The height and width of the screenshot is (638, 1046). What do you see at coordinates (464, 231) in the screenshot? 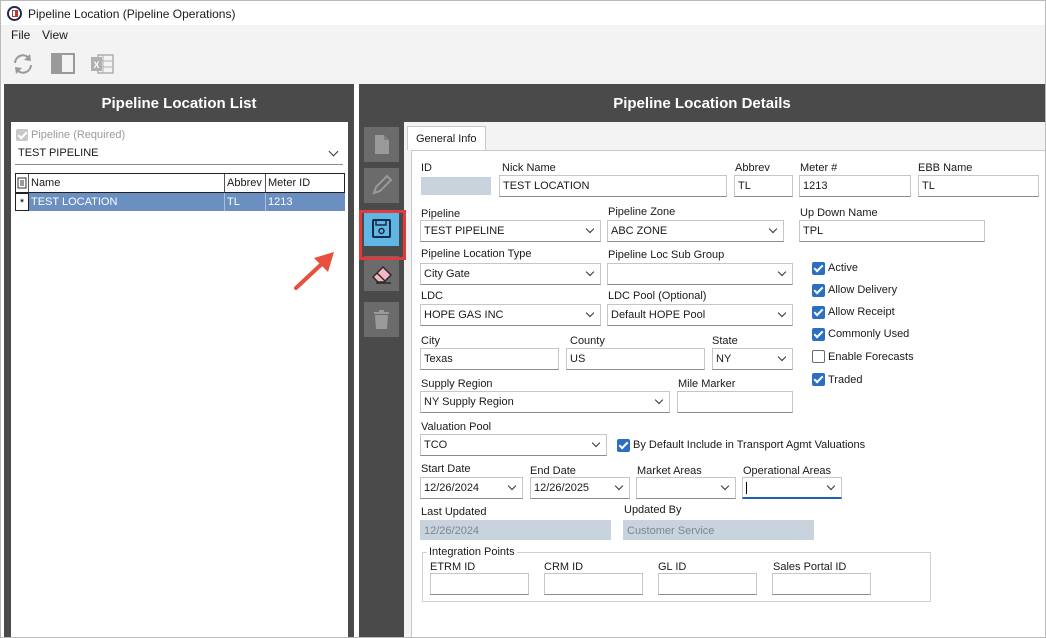
I see `pipeline-value: TEST PIPELINE` at bounding box center [464, 231].